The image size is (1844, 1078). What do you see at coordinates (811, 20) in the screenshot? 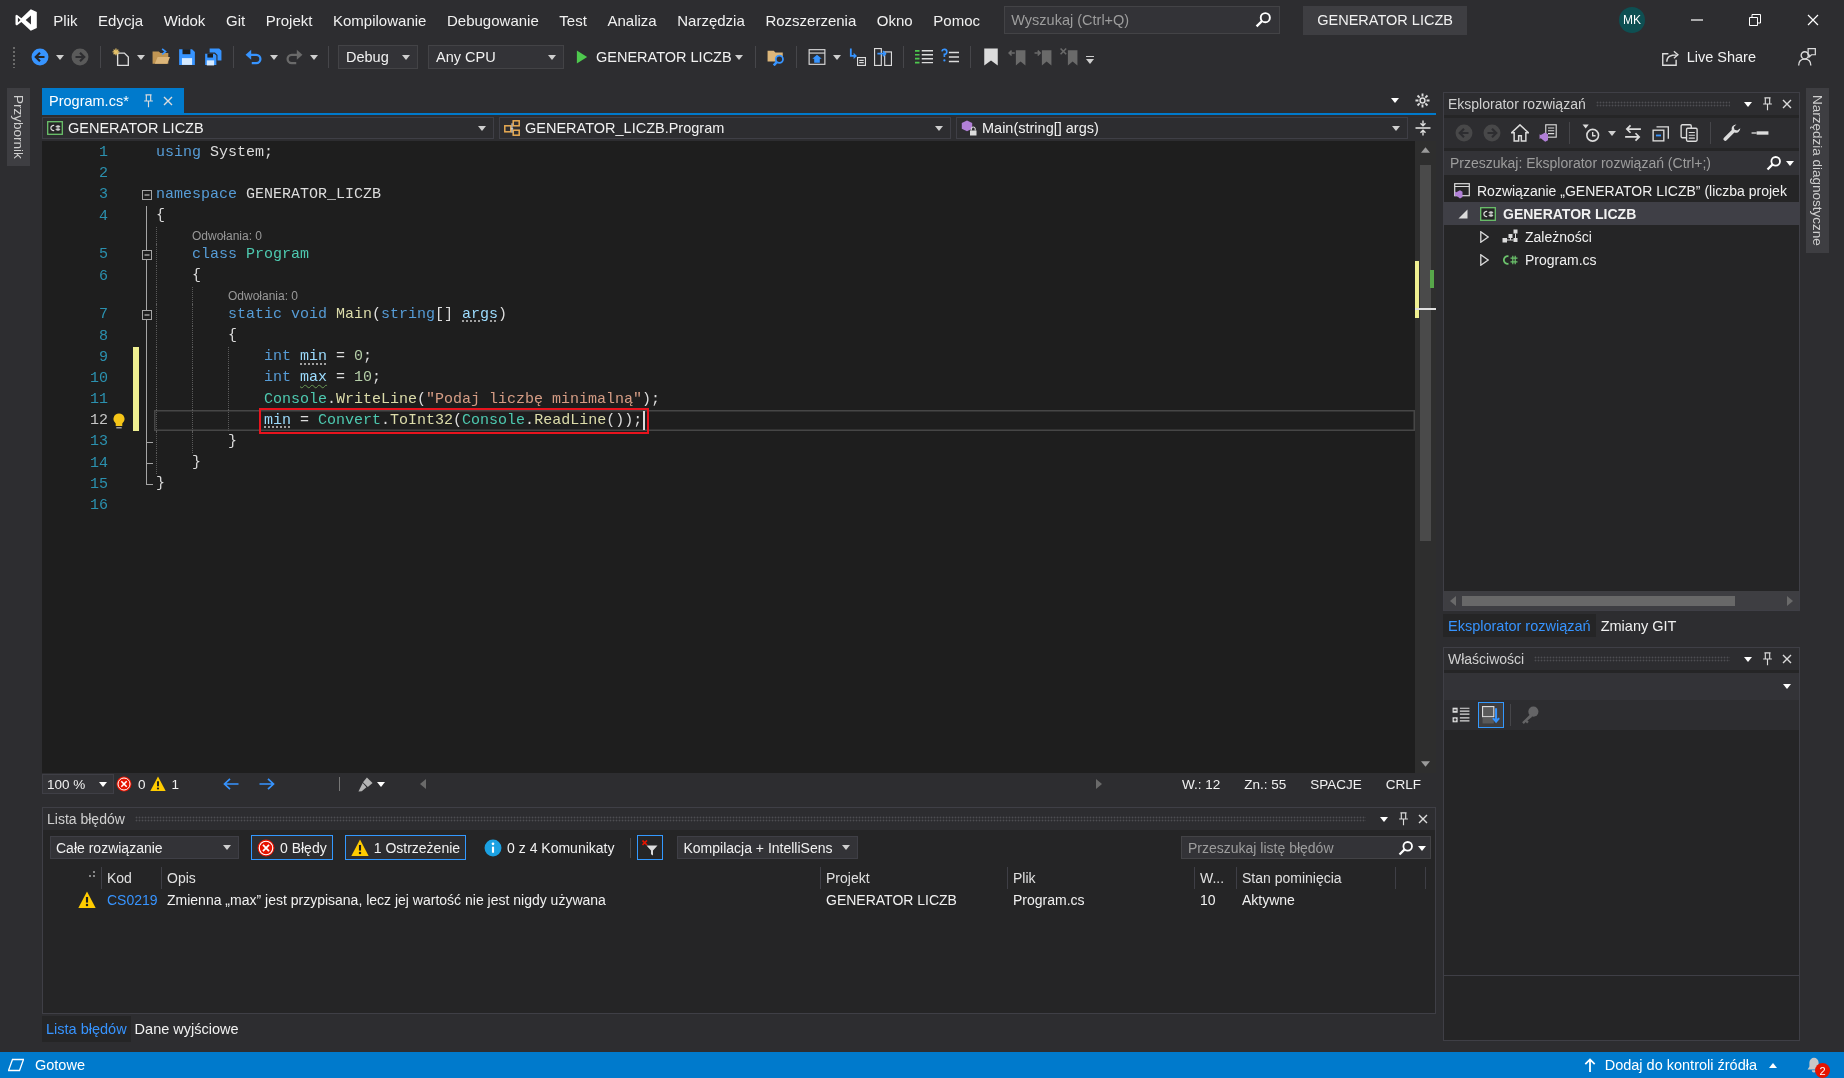
I see `menu-item: Rozszerzenia` at bounding box center [811, 20].